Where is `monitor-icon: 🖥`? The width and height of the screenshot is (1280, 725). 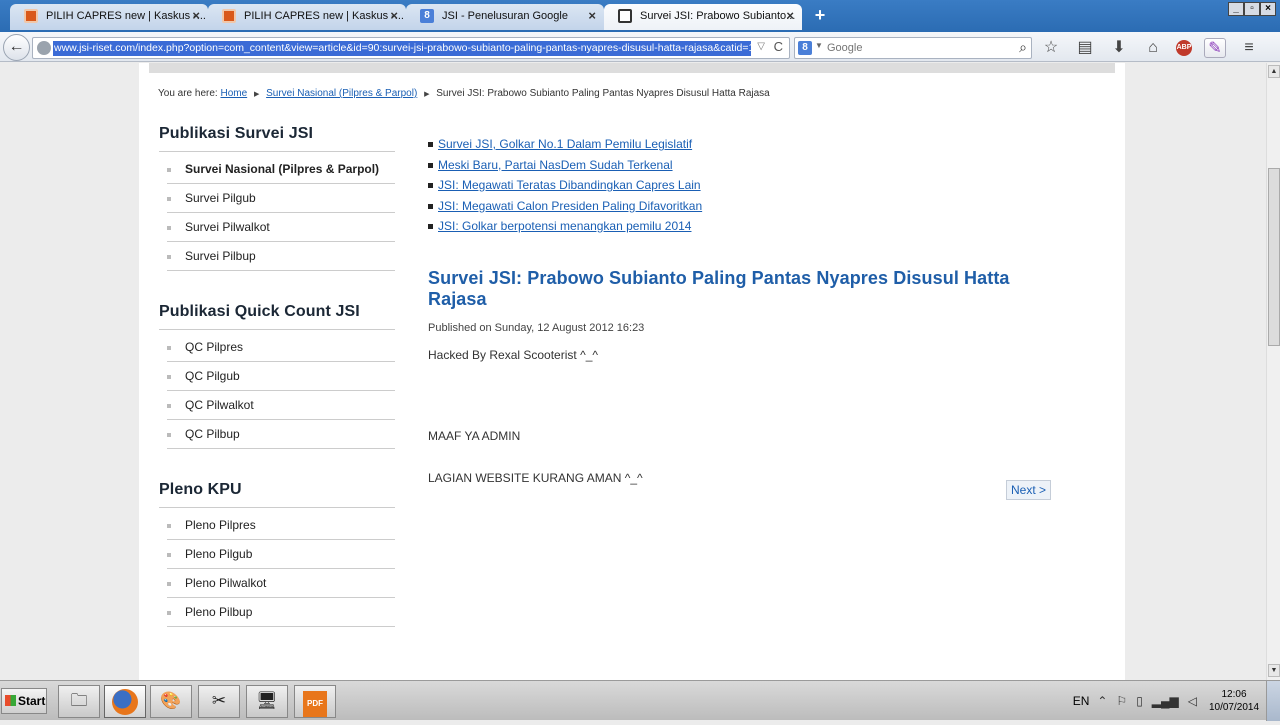 monitor-icon: 🖥 is located at coordinates (267, 700).